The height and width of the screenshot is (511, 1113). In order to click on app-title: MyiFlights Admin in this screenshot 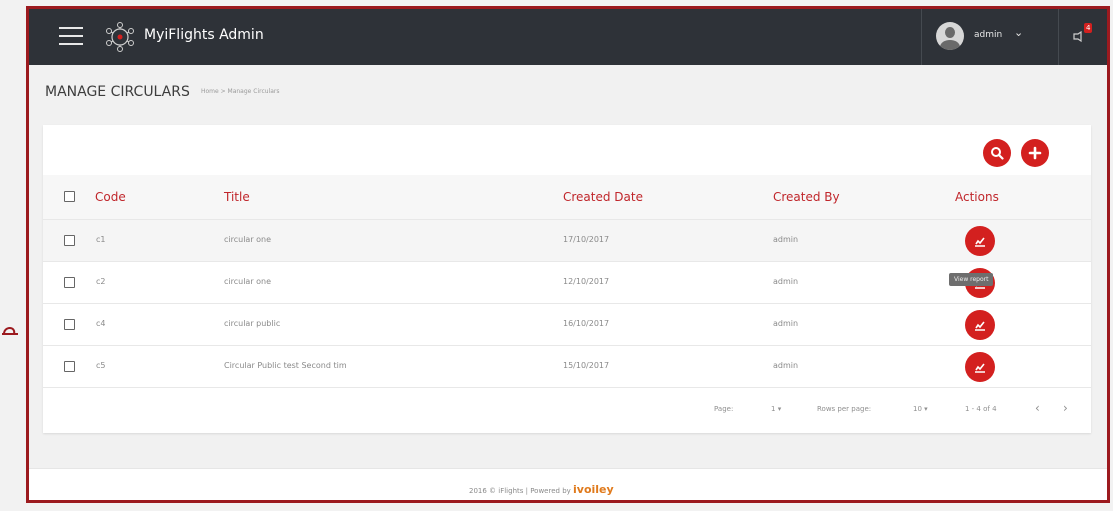, I will do `click(204, 35)`.